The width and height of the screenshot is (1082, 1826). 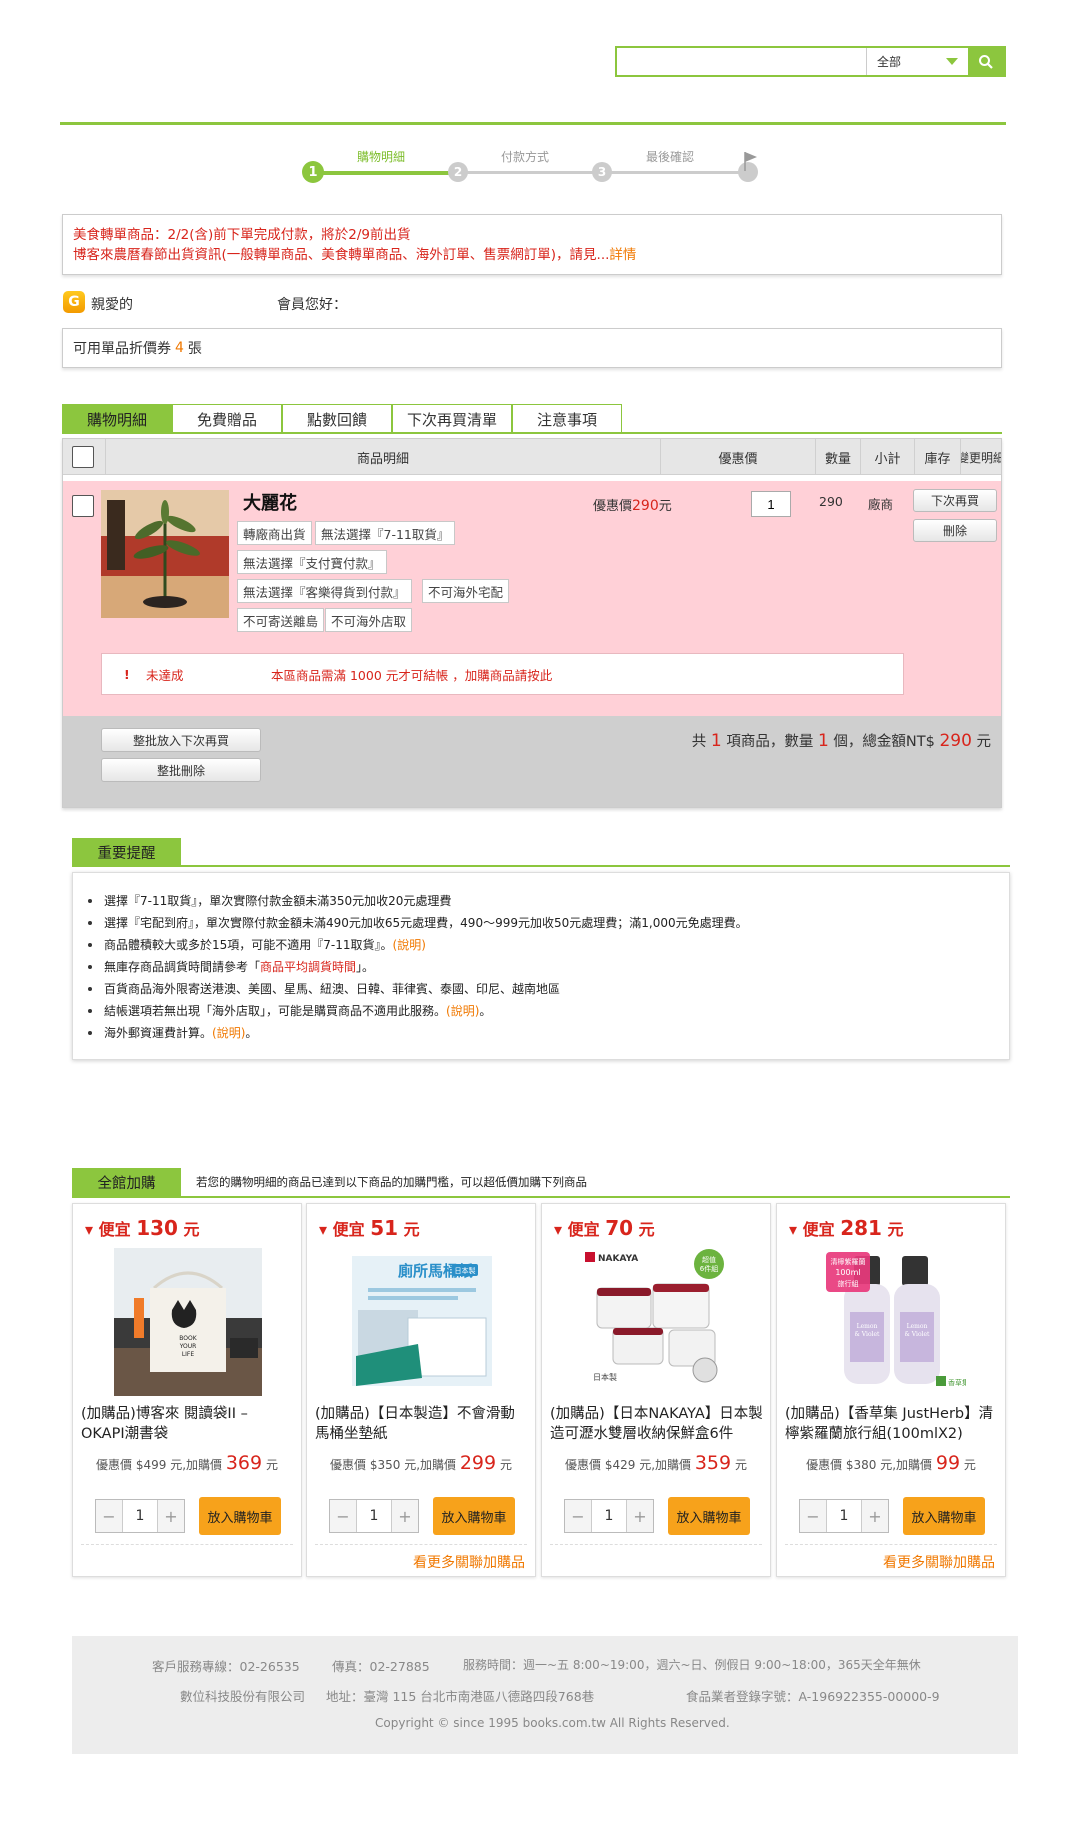 What do you see at coordinates (813, 1696) in the screenshot?
I see `footer-food-license: 食品業者登錄字號：A-196922355-00000-9` at bounding box center [813, 1696].